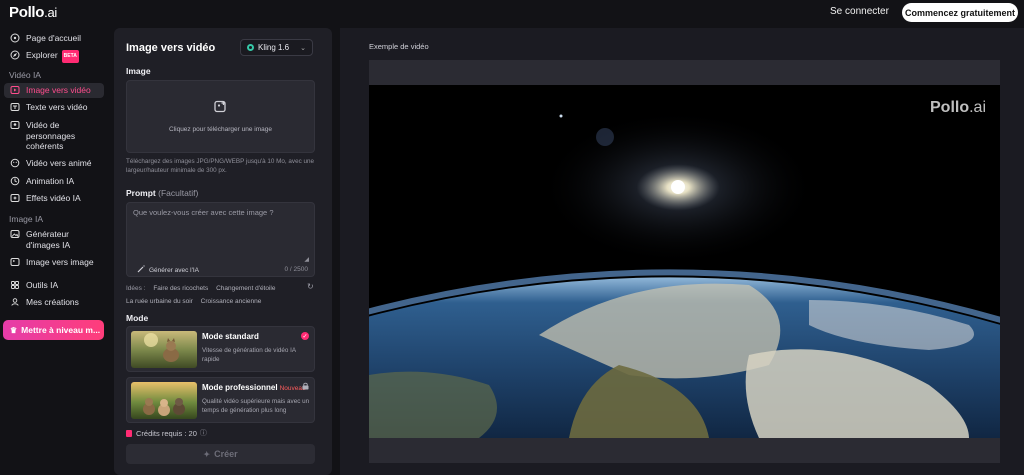 Image resolution: width=1024 pixels, height=475 pixels. I want to click on professional-mode-thumbnail, so click(164, 400).